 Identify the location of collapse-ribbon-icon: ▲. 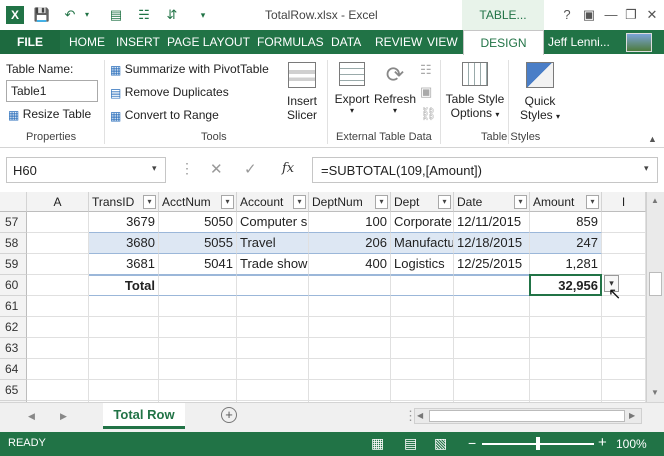
(652, 139).